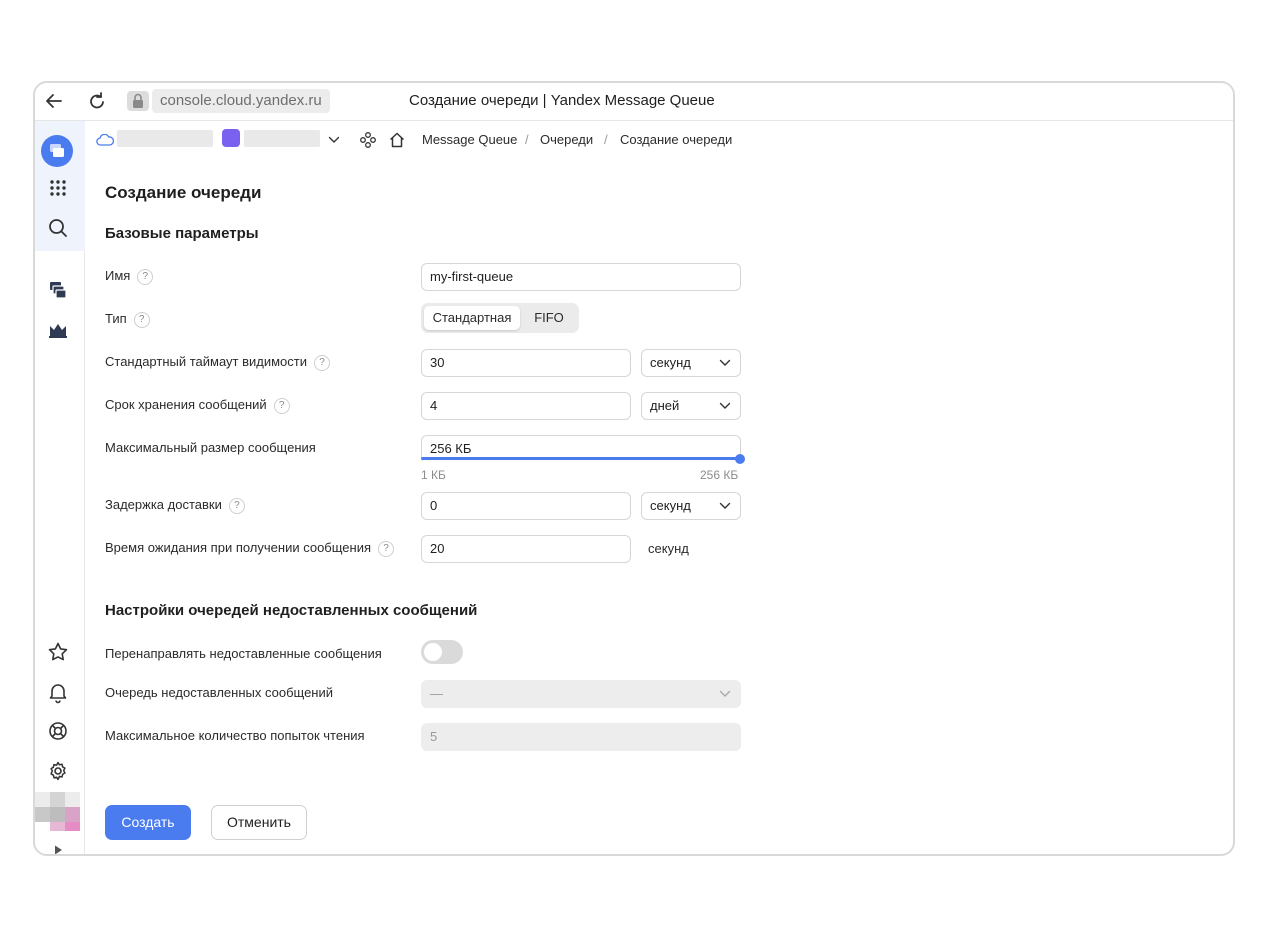 This screenshot has height=937, width=1268. I want to click on visibility-timeout-unit-value: секунд, so click(670, 362).